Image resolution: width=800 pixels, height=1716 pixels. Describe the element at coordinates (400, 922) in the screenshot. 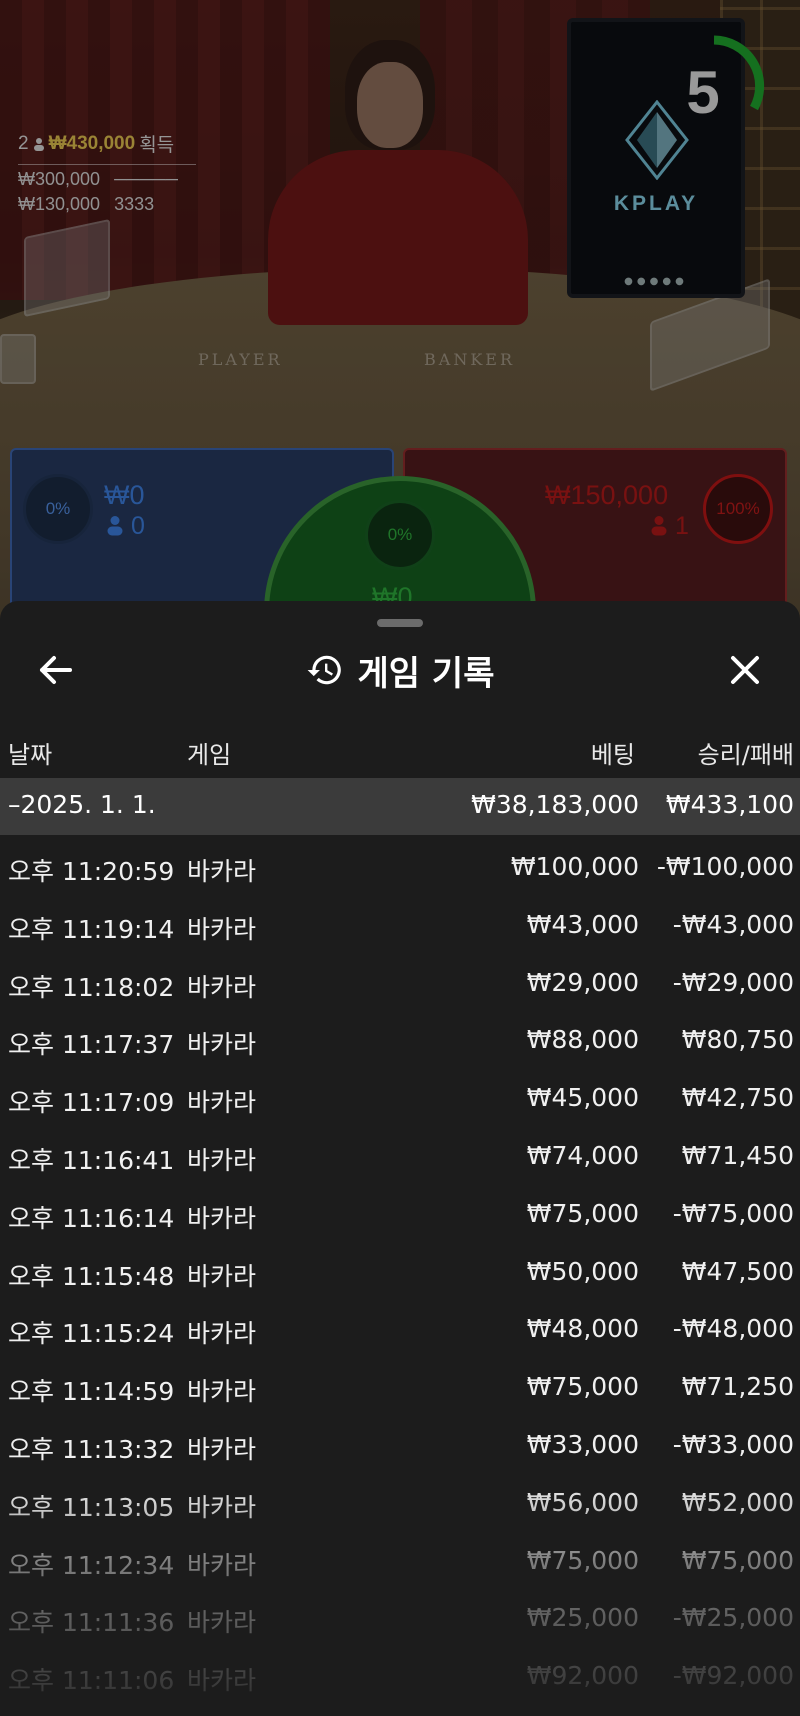

I see `history-row: 오후 11:19:14 바카라 ₩43,000 -₩43,000` at that location.